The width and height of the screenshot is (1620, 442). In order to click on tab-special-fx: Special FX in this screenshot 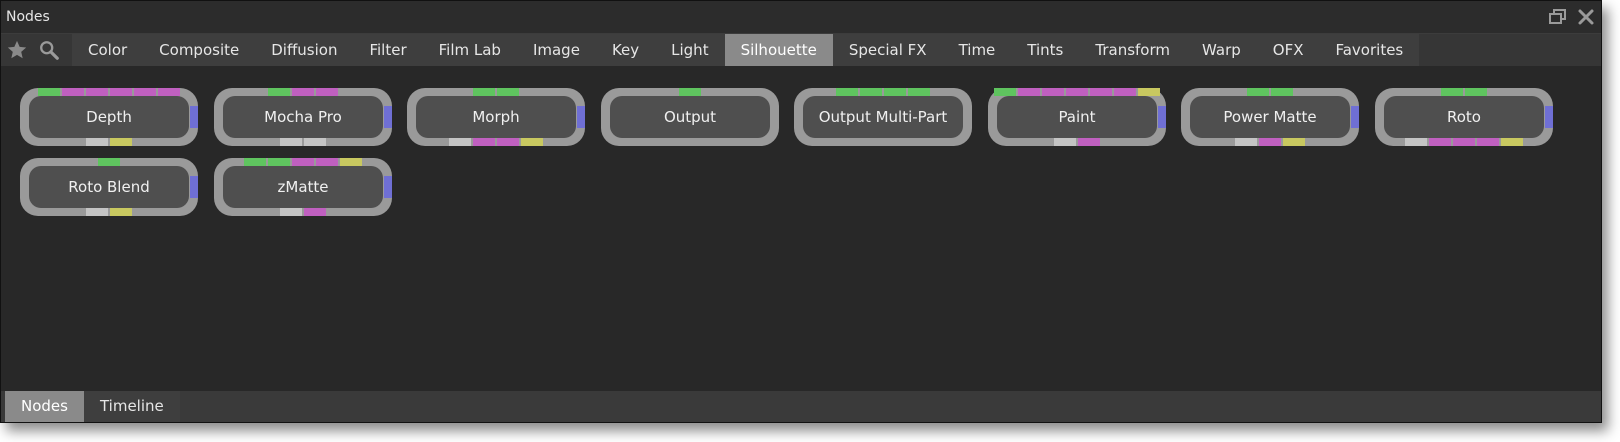, I will do `click(888, 50)`.